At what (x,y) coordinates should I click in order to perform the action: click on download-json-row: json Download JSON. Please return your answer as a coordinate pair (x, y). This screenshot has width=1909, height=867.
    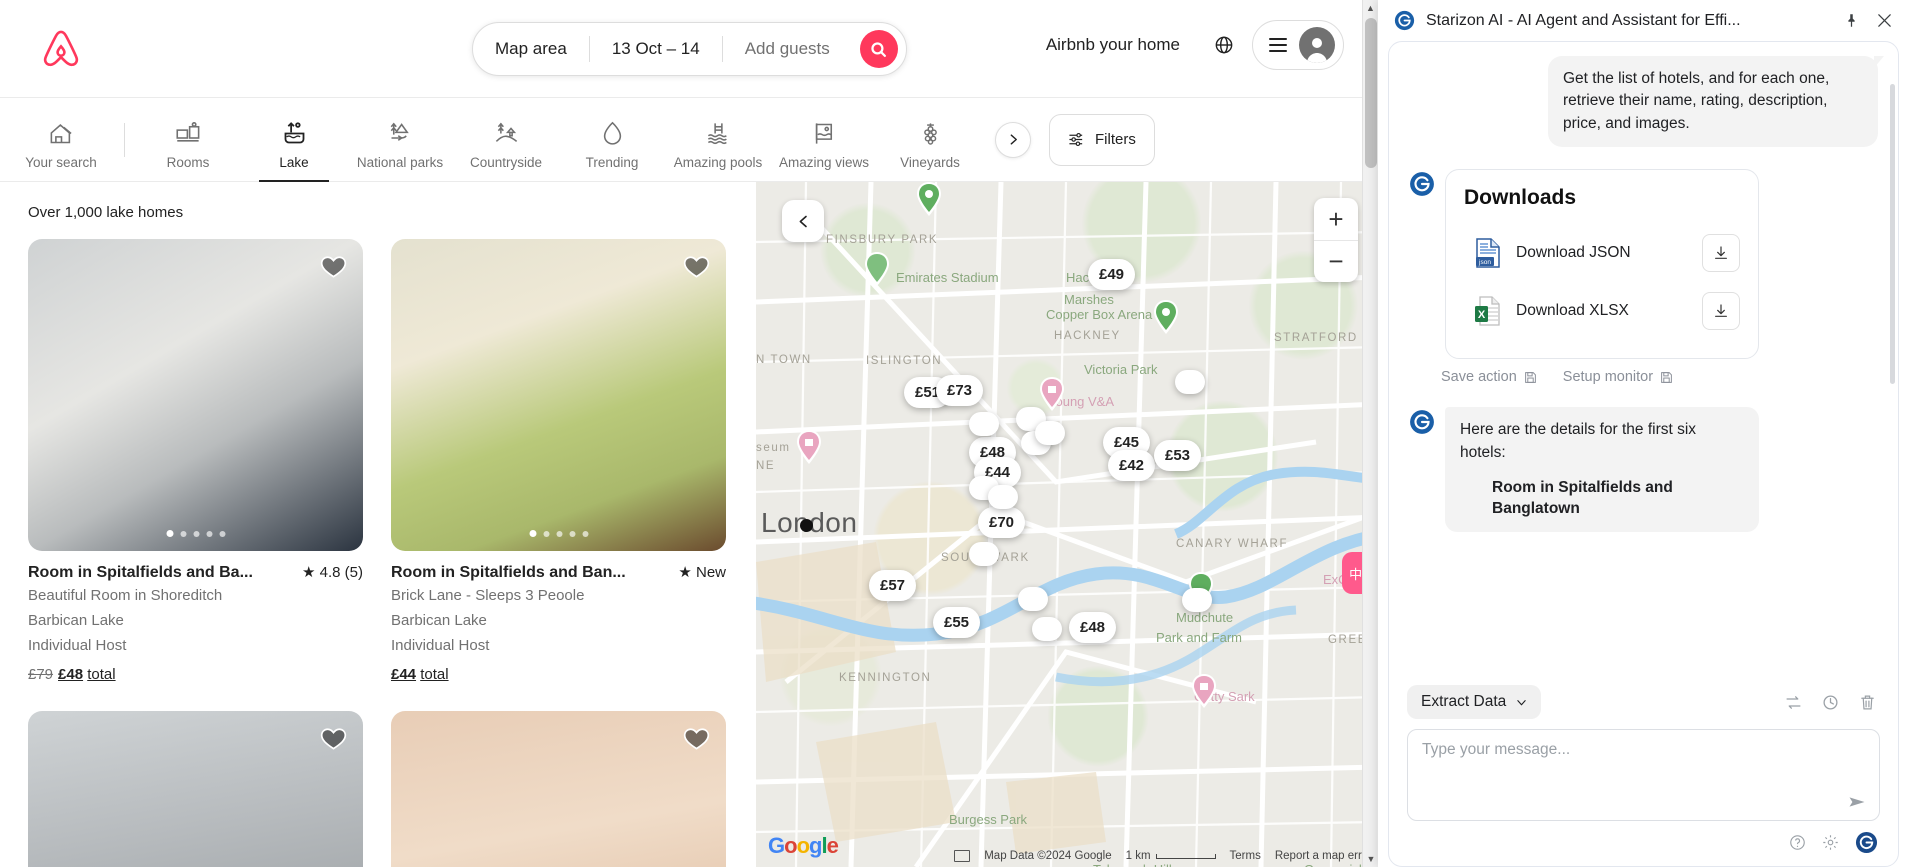
    Looking at the image, I should click on (1602, 253).